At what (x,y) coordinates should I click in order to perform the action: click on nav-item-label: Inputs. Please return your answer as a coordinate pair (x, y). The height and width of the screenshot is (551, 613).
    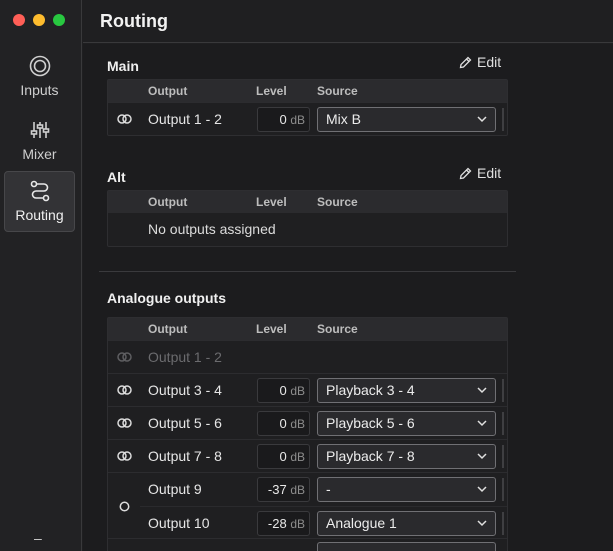
    Looking at the image, I should click on (39, 90).